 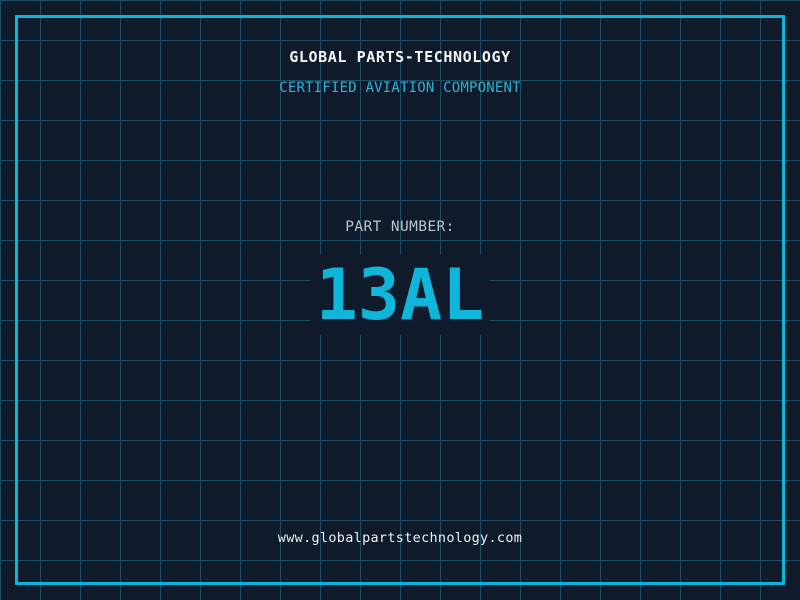 What do you see at coordinates (400, 57) in the screenshot?
I see `page-title: GLOBAL PARTS-TECHNOLOGY` at bounding box center [400, 57].